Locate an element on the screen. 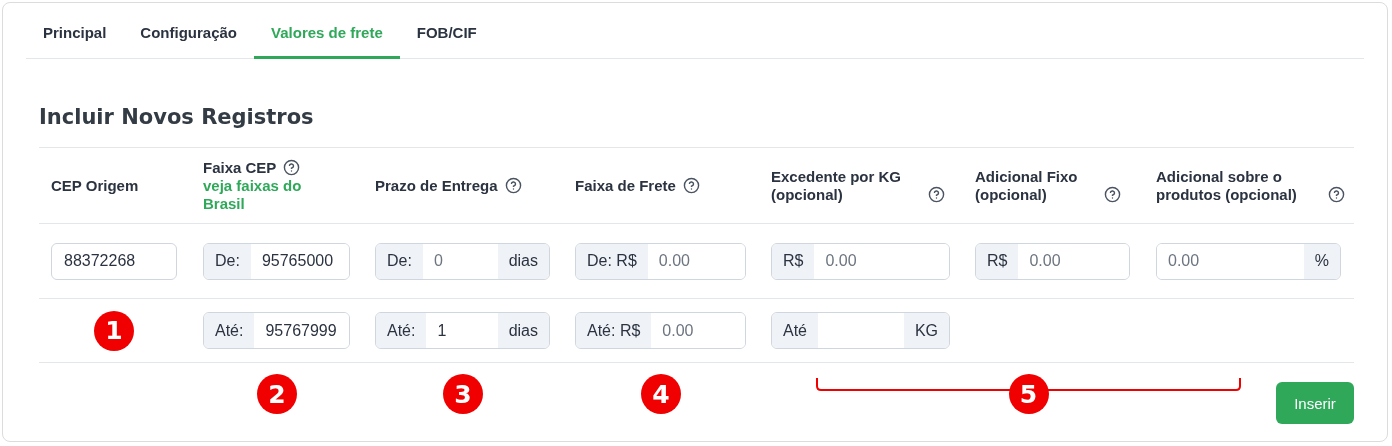 Image resolution: width=1392 pixels, height=446 pixels. tab: Principal is located at coordinates (75, 31).